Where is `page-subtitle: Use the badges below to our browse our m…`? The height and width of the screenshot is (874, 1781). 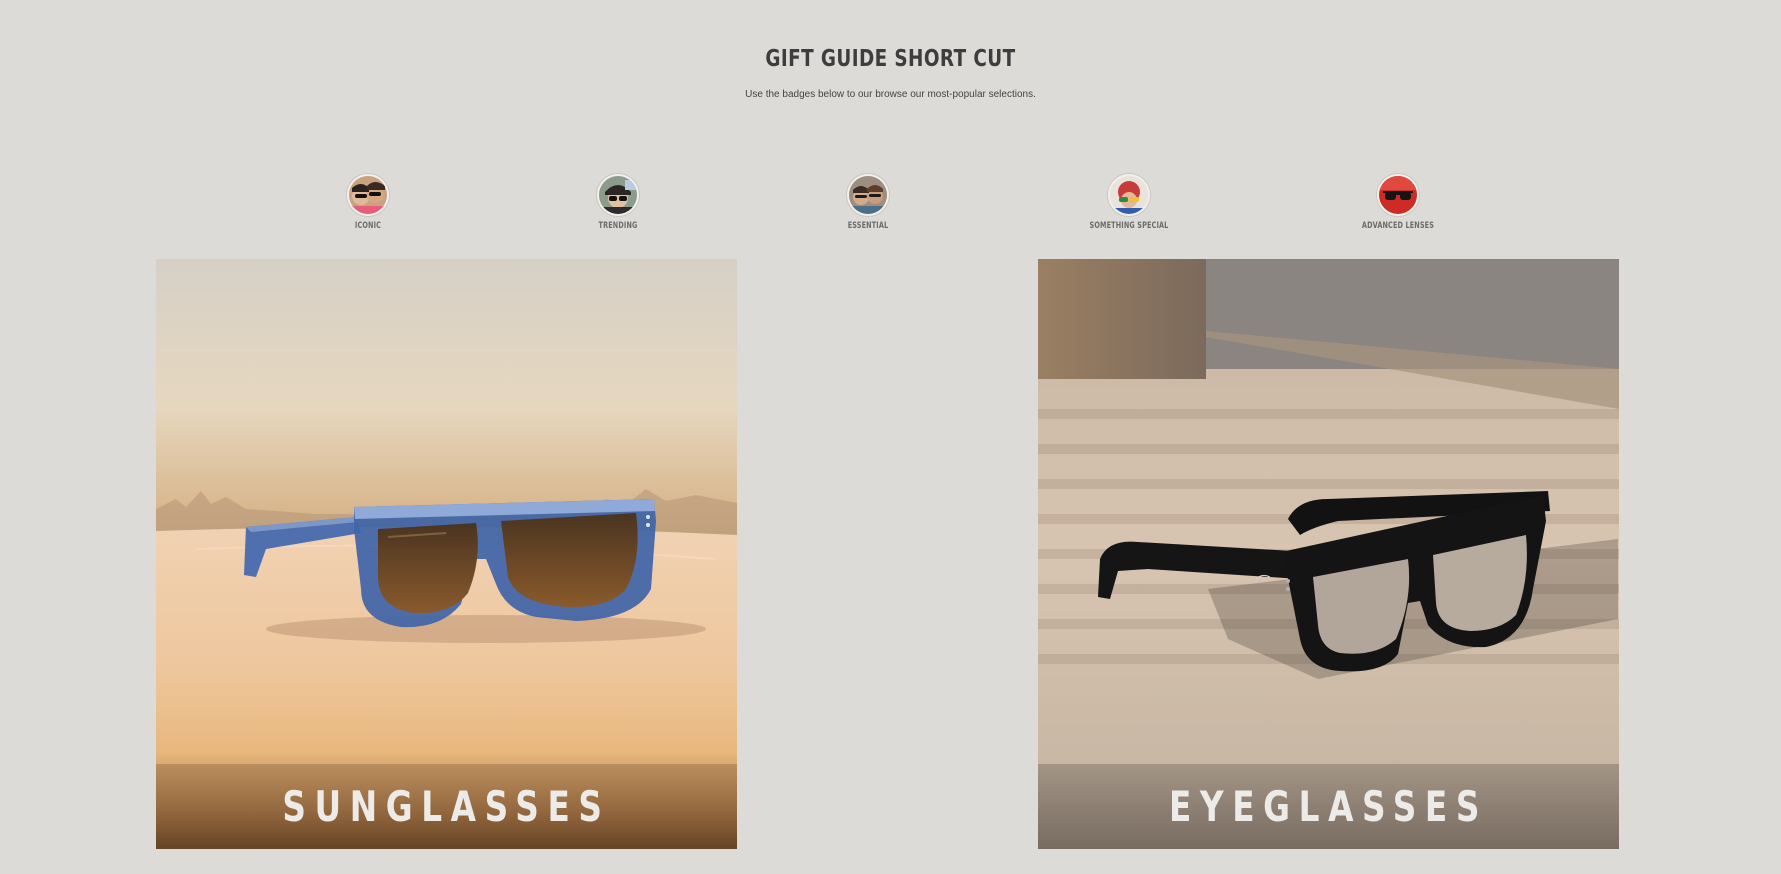 page-subtitle: Use the badges below to our browse our m… is located at coordinates (890, 94).